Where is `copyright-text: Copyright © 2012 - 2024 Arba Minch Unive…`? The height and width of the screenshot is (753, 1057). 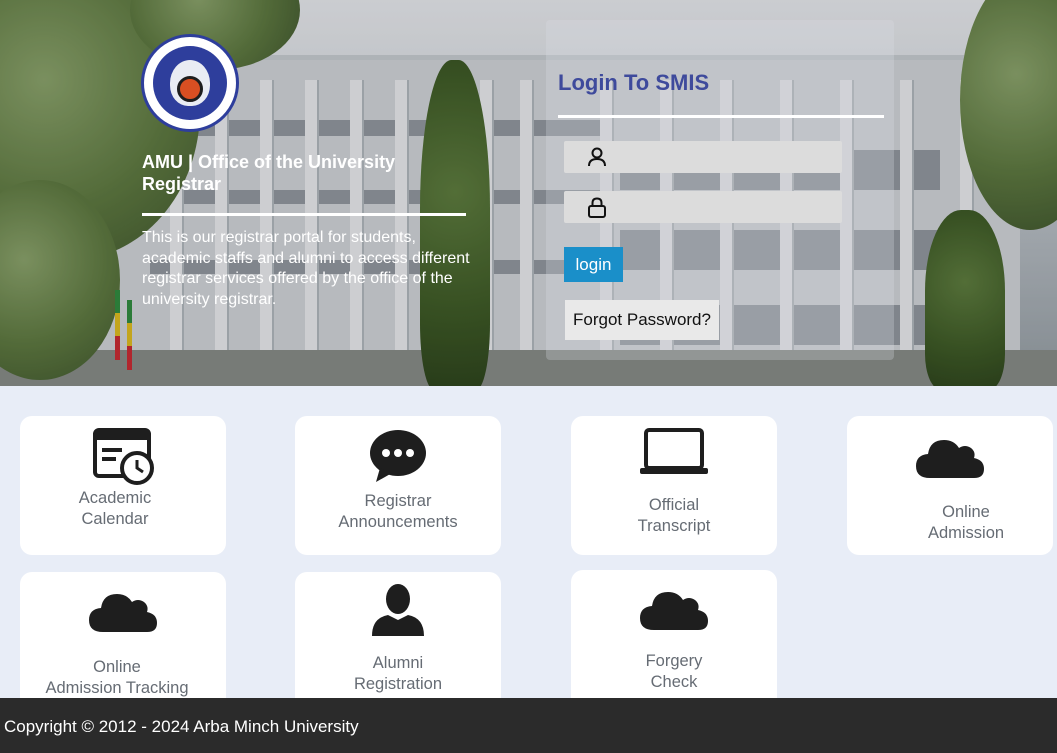 copyright-text: Copyright © 2012 - 2024 Arba Minch Unive… is located at coordinates (181, 726).